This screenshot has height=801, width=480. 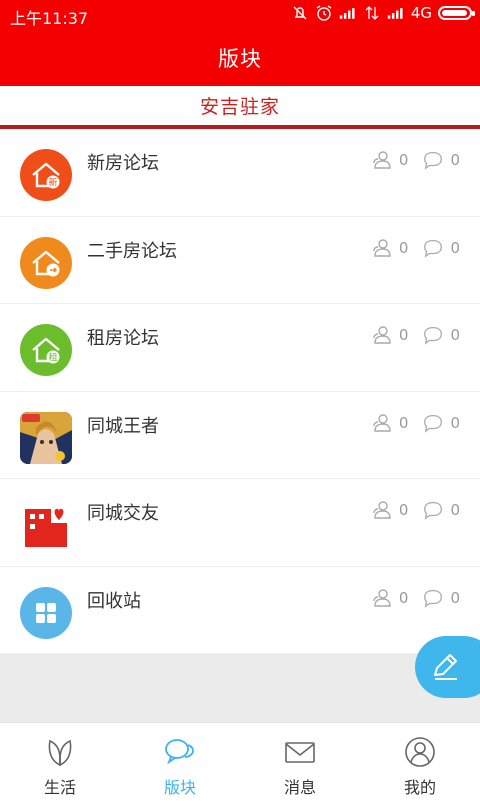 I want to click on bottom-nav: 生活 版块 消息 我的, so click(x=240, y=761).